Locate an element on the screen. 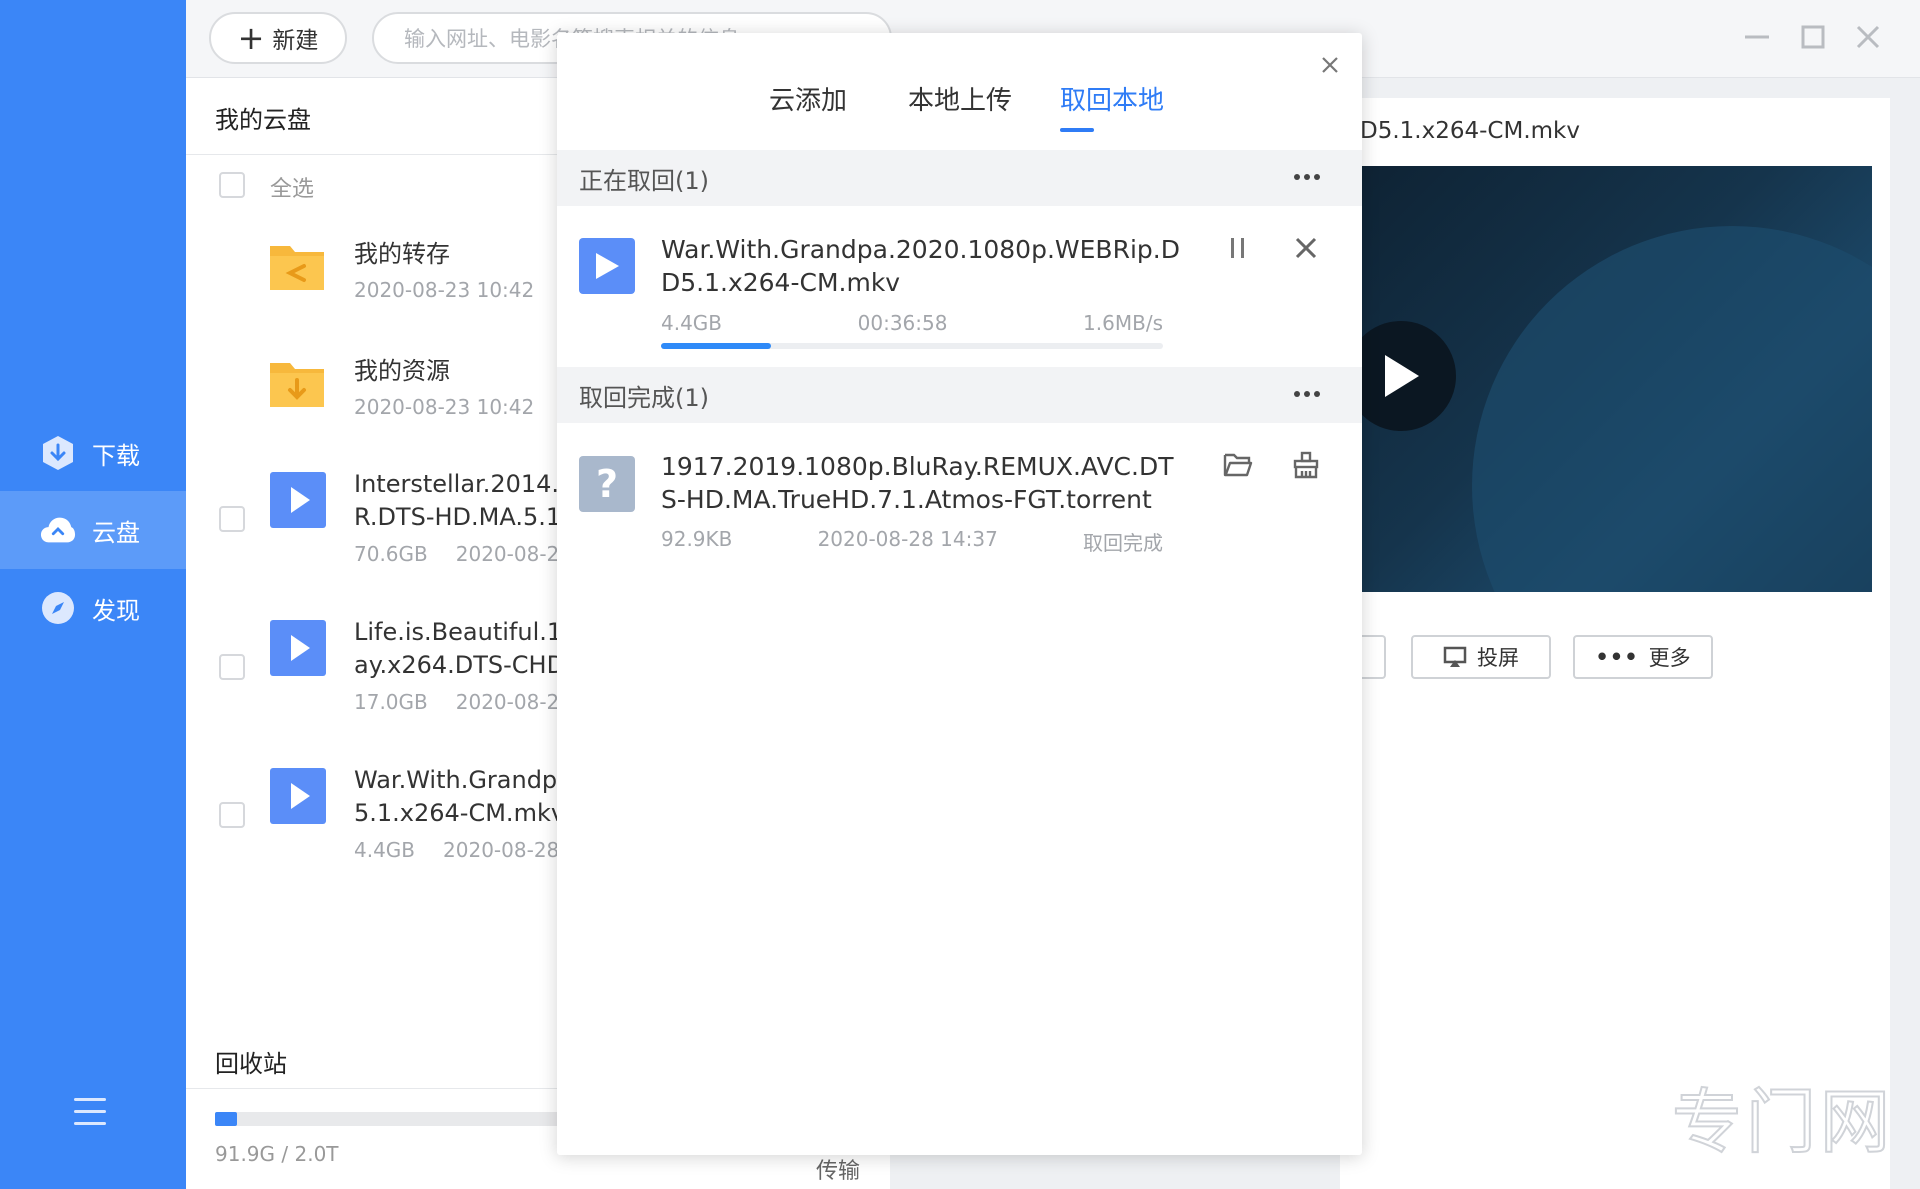 The width and height of the screenshot is (1920, 1189). hamburger-menu-icon is located at coordinates (90, 1112).